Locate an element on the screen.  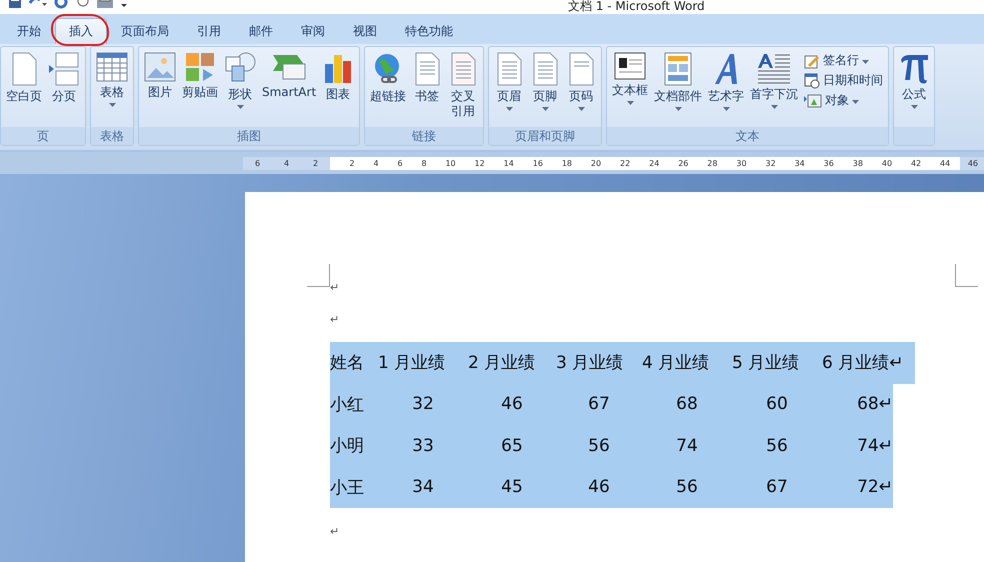
ribbon-button: 空白页 is located at coordinates (24, 78).